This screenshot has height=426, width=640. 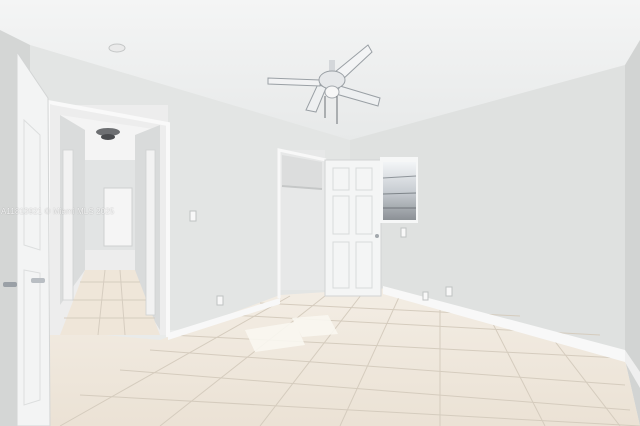 What do you see at coordinates (58, 211) in the screenshot?
I see `photo-watermark: A11813921 © Miami MLS 2025` at bounding box center [58, 211].